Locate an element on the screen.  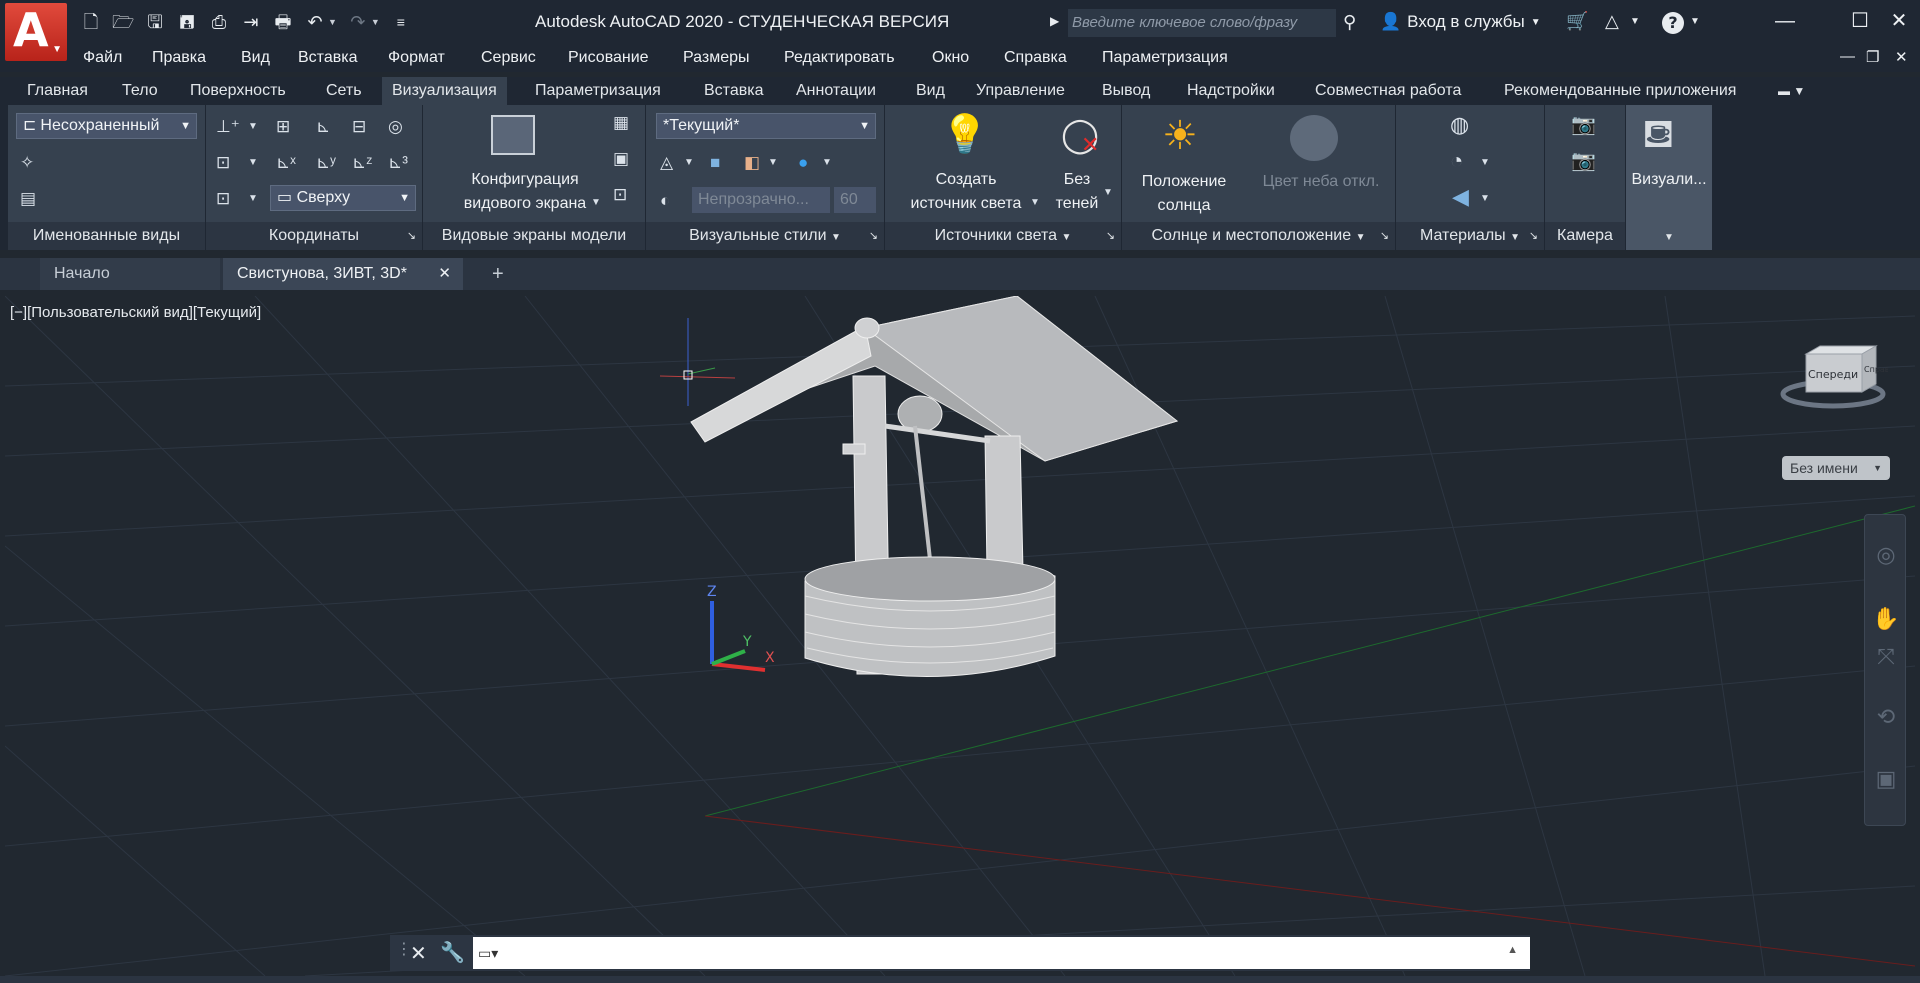
material-mapping-icon: ◔ is located at coordinates (1456, 161).